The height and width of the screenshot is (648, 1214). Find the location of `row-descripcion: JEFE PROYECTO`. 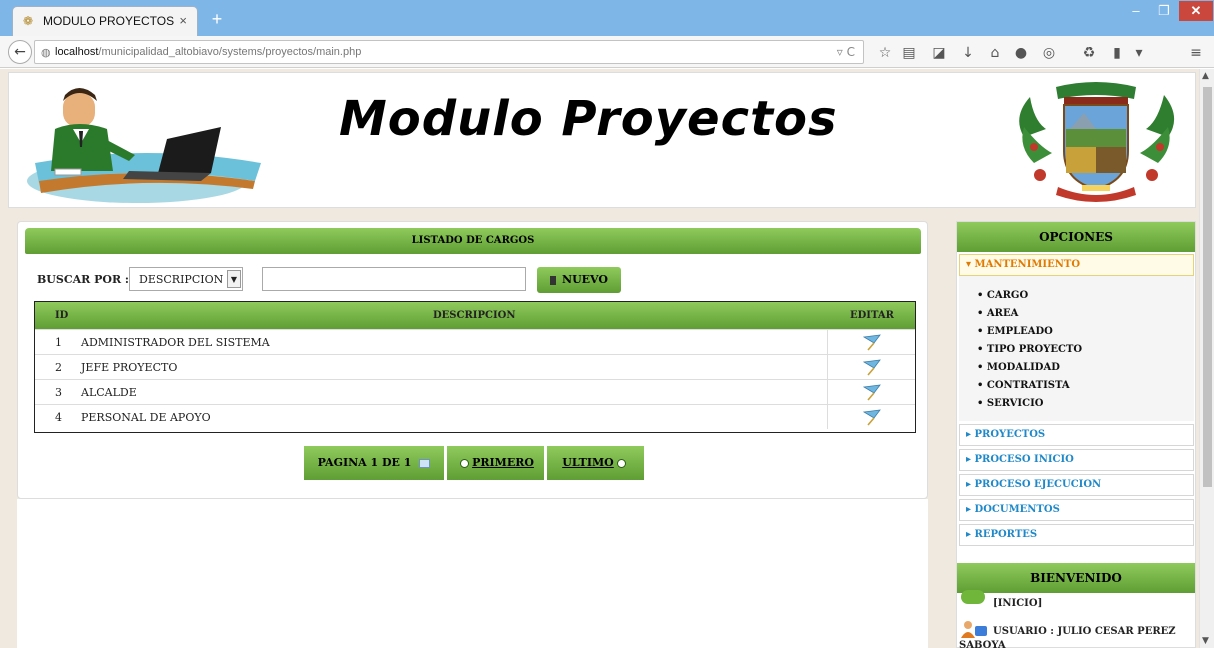

row-descripcion: JEFE PROYECTO is located at coordinates (129, 367).